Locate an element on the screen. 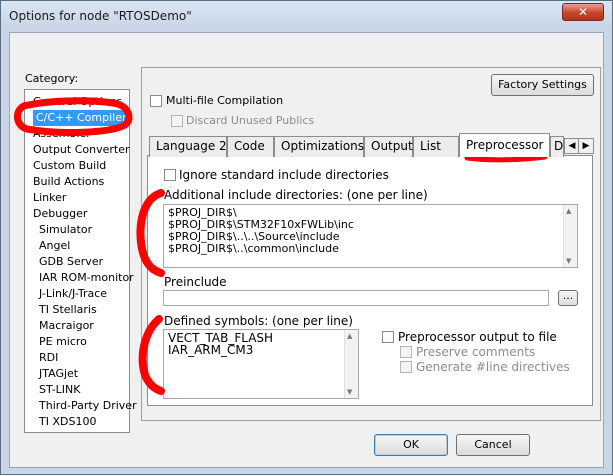 The width and height of the screenshot is (613, 476). ignore-standard-include-label: Ignore standard include directories is located at coordinates (284, 175).